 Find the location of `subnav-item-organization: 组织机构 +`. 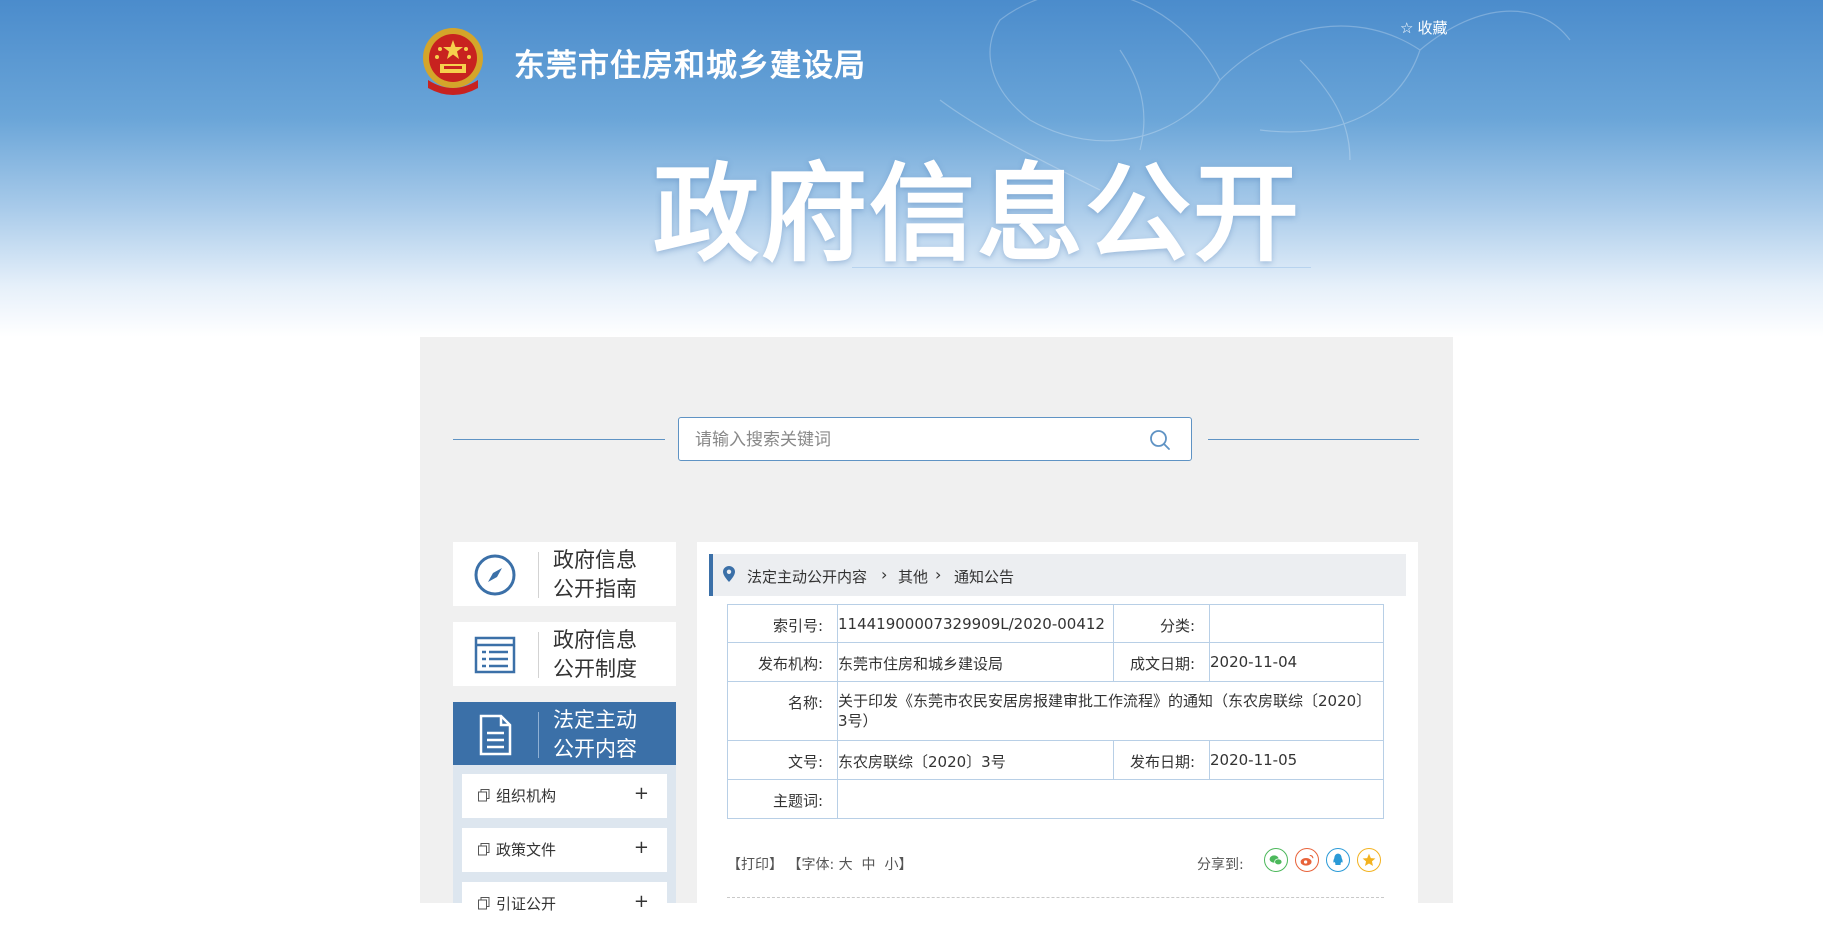

subnav-item-organization: 组织机构 + is located at coordinates (564, 796).